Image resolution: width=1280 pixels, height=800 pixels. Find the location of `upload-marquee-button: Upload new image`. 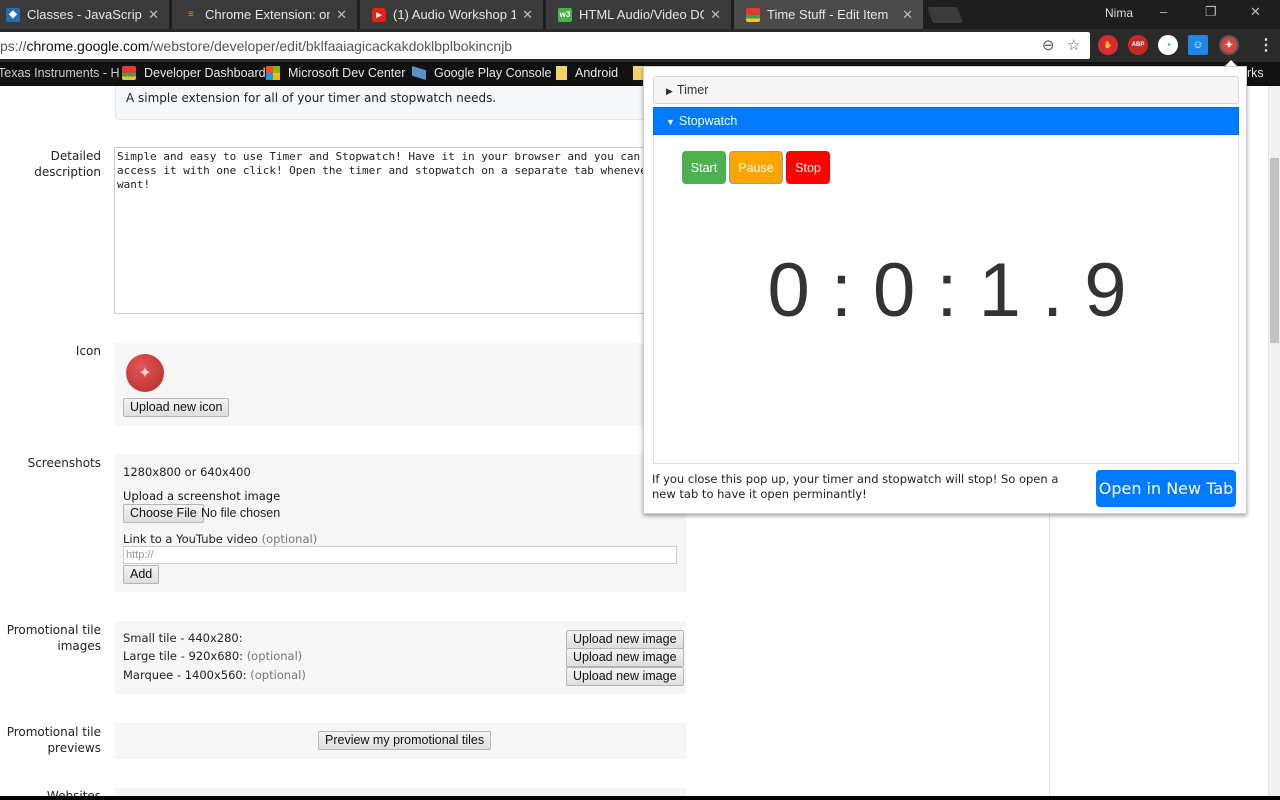

upload-marquee-button: Upload new image is located at coordinates (625, 676).